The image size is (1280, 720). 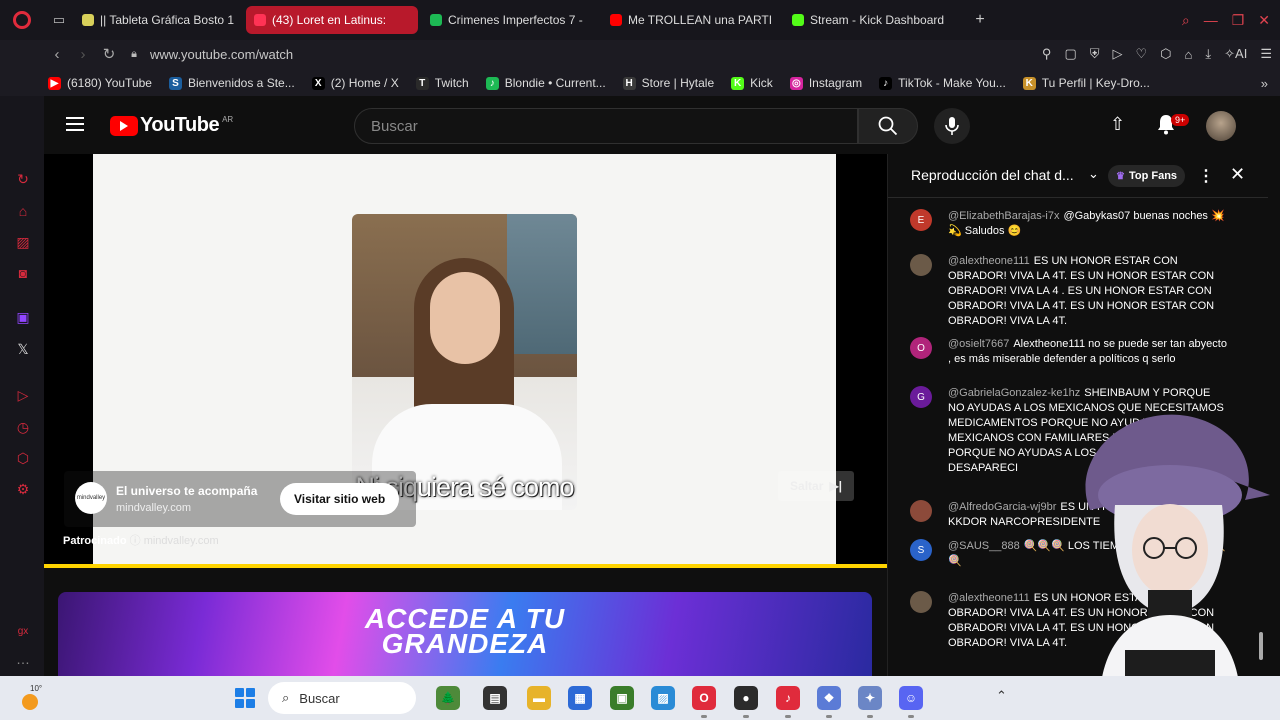 What do you see at coordinates (355, 83) in the screenshot?
I see `bookmark-item: X (2) Home / X` at bounding box center [355, 83].